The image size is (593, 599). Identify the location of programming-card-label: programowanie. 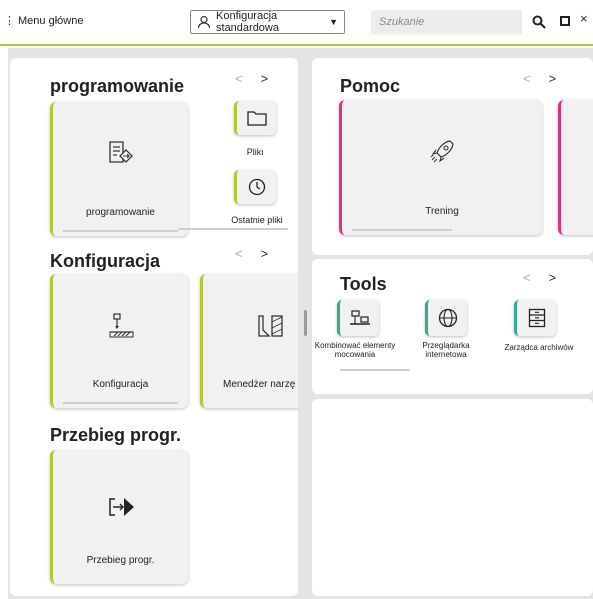
(120, 212).